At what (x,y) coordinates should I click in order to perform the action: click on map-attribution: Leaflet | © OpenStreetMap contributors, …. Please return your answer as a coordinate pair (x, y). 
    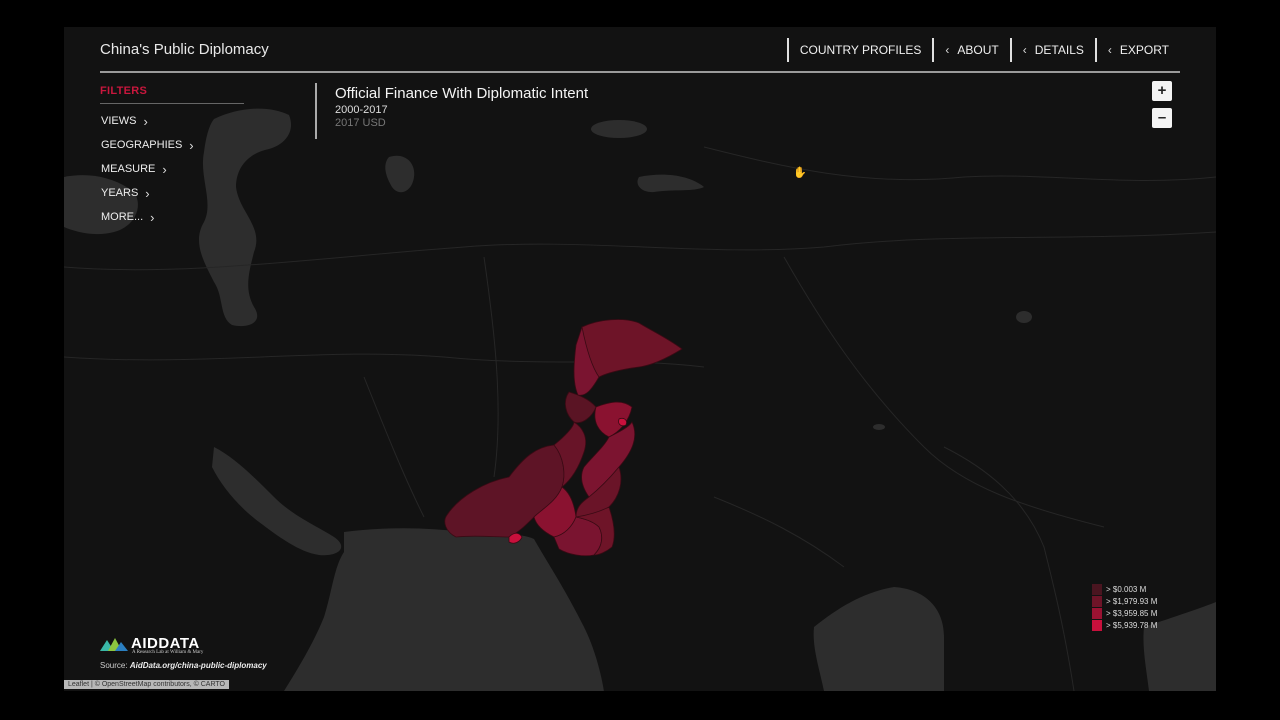
    Looking at the image, I should click on (147, 684).